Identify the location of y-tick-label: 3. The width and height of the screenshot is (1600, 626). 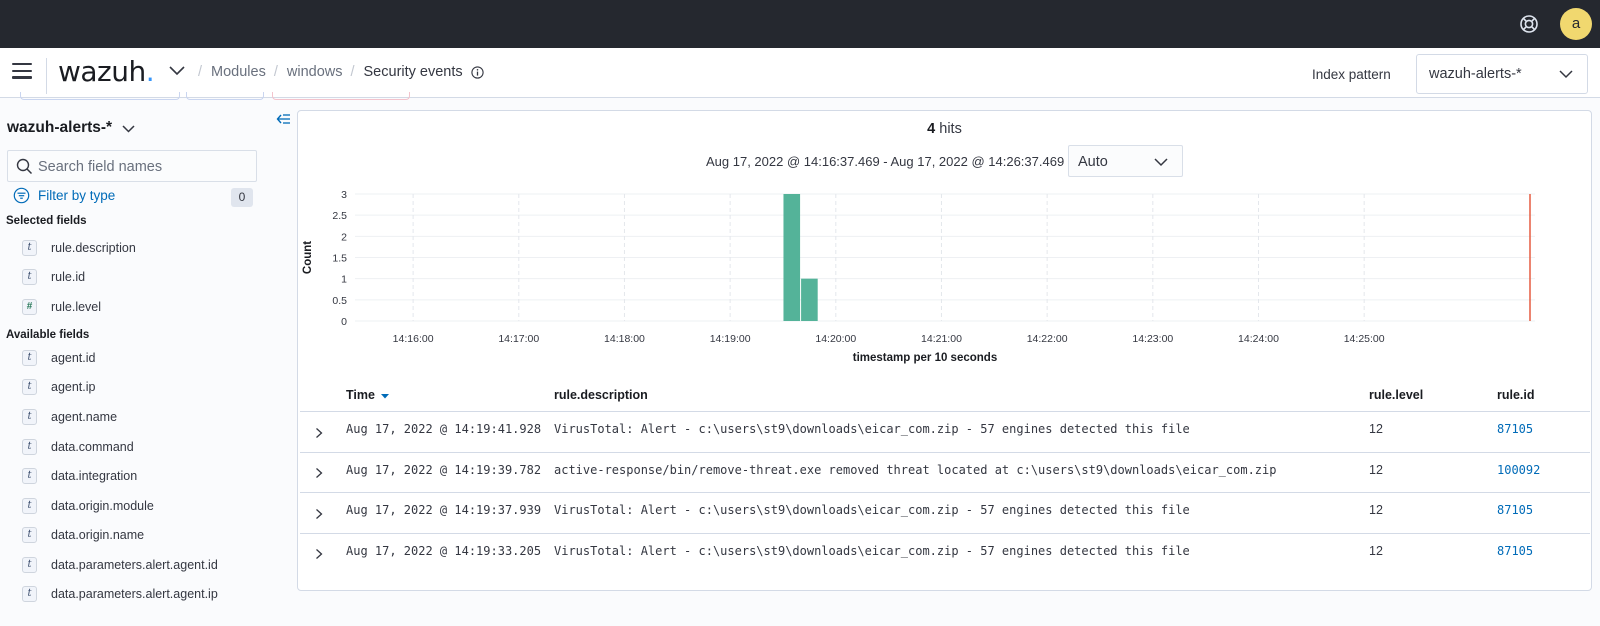
(344, 195).